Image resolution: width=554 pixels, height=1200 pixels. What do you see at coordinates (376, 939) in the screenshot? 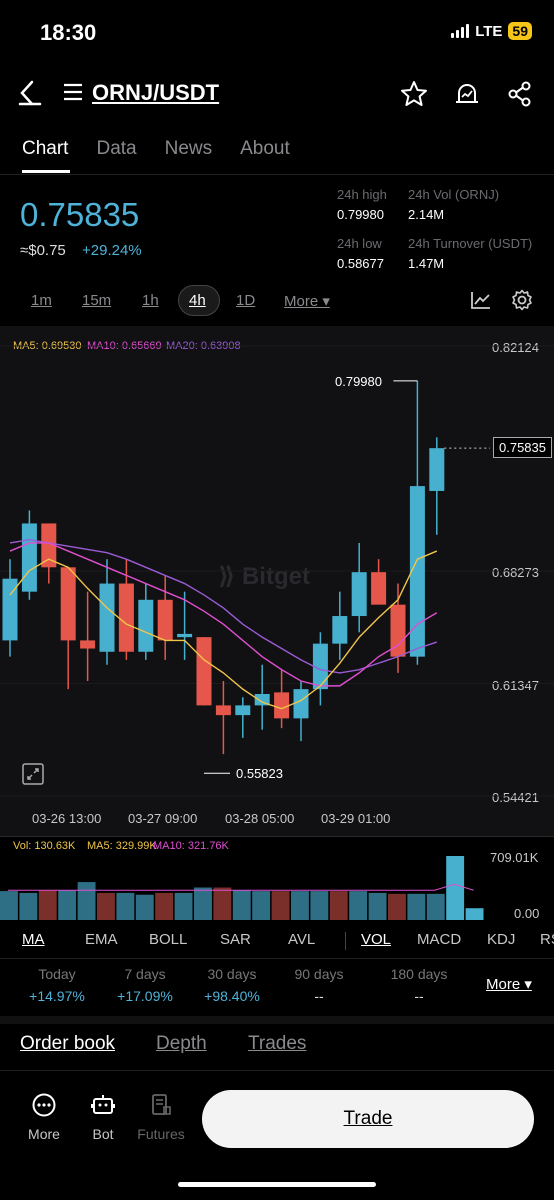
I see `indicator-vol: VOL` at bounding box center [376, 939].